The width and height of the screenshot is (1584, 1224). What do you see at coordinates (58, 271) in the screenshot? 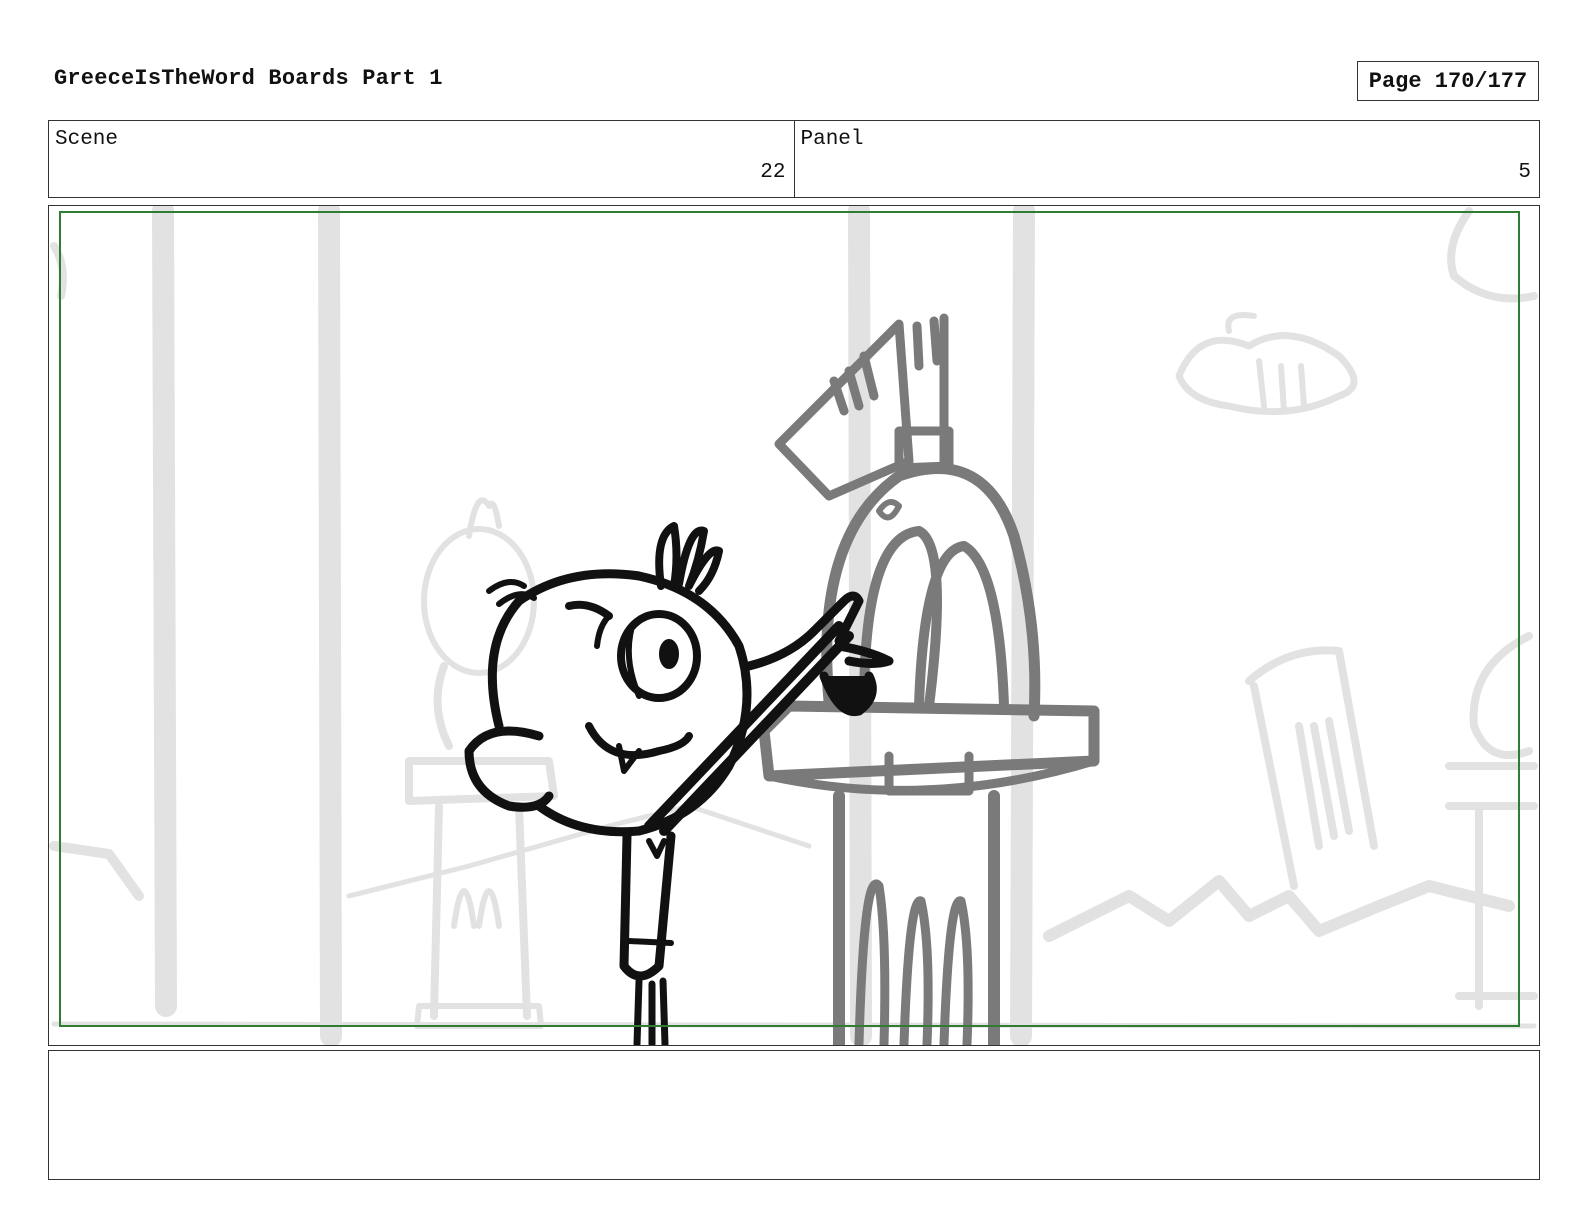
I see `bg-corner-arc` at bounding box center [58, 271].